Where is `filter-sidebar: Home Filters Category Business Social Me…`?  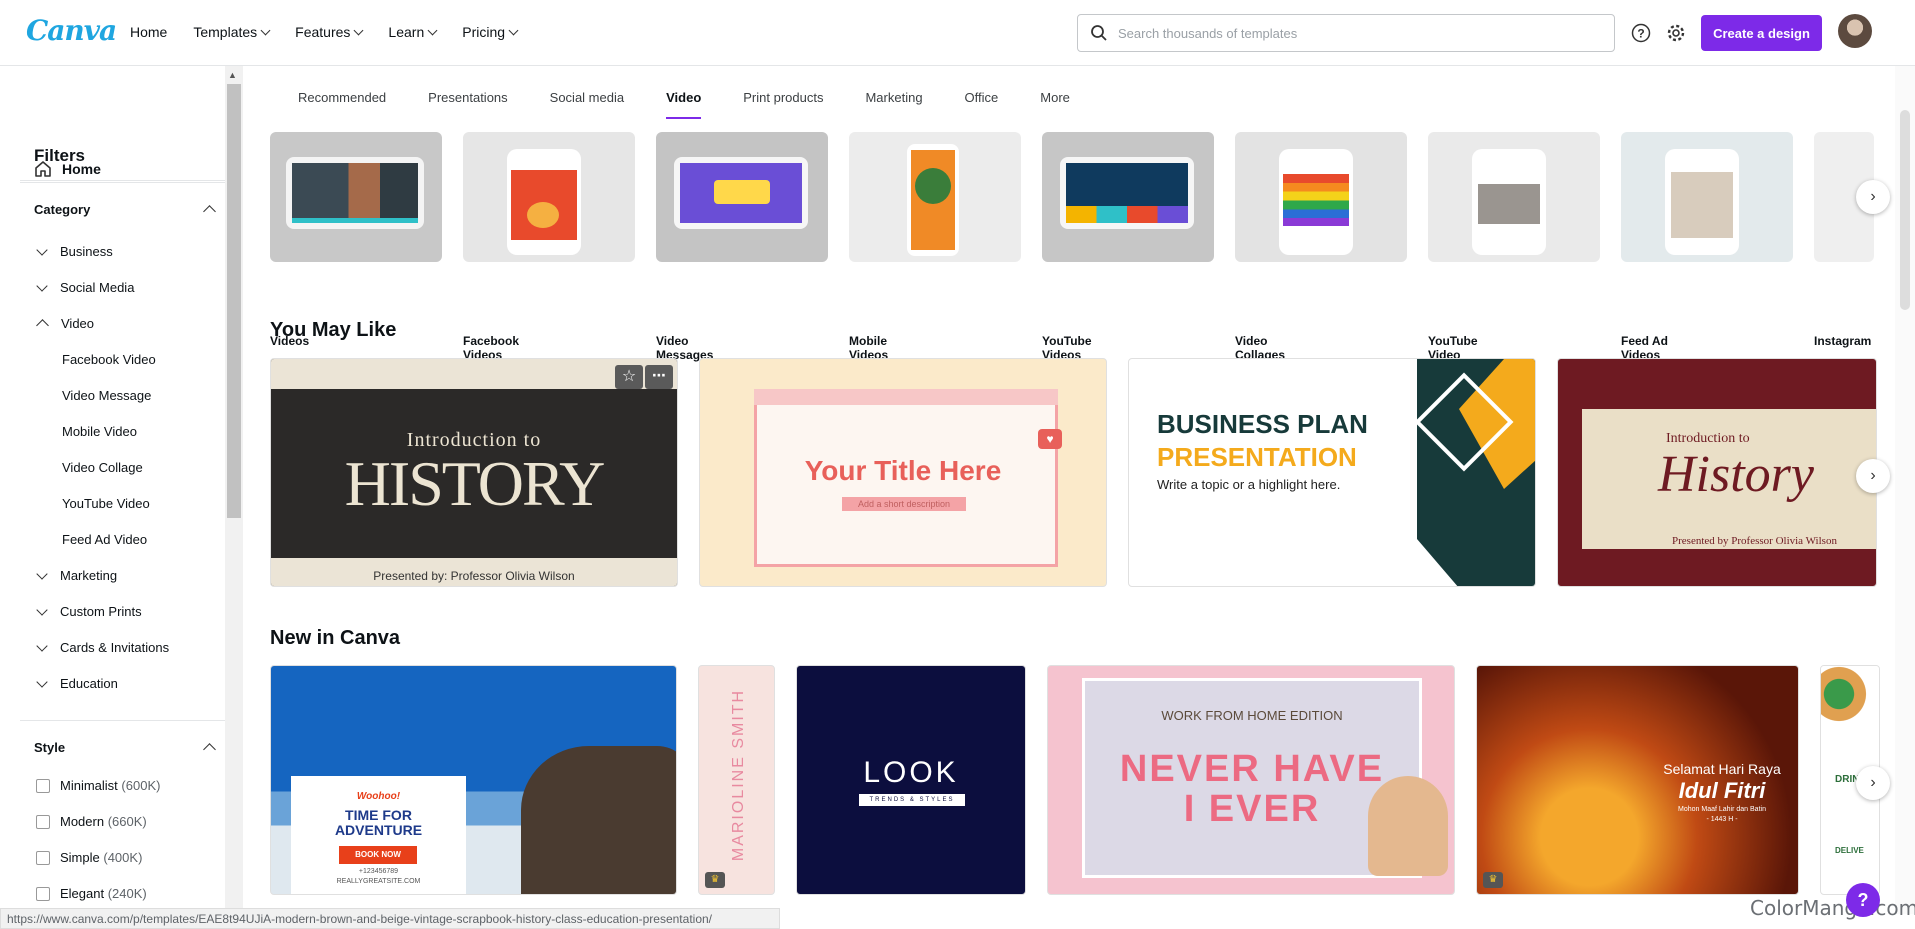
filter-sidebar: Home Filters Category Business Social Me… is located at coordinates (112, 490).